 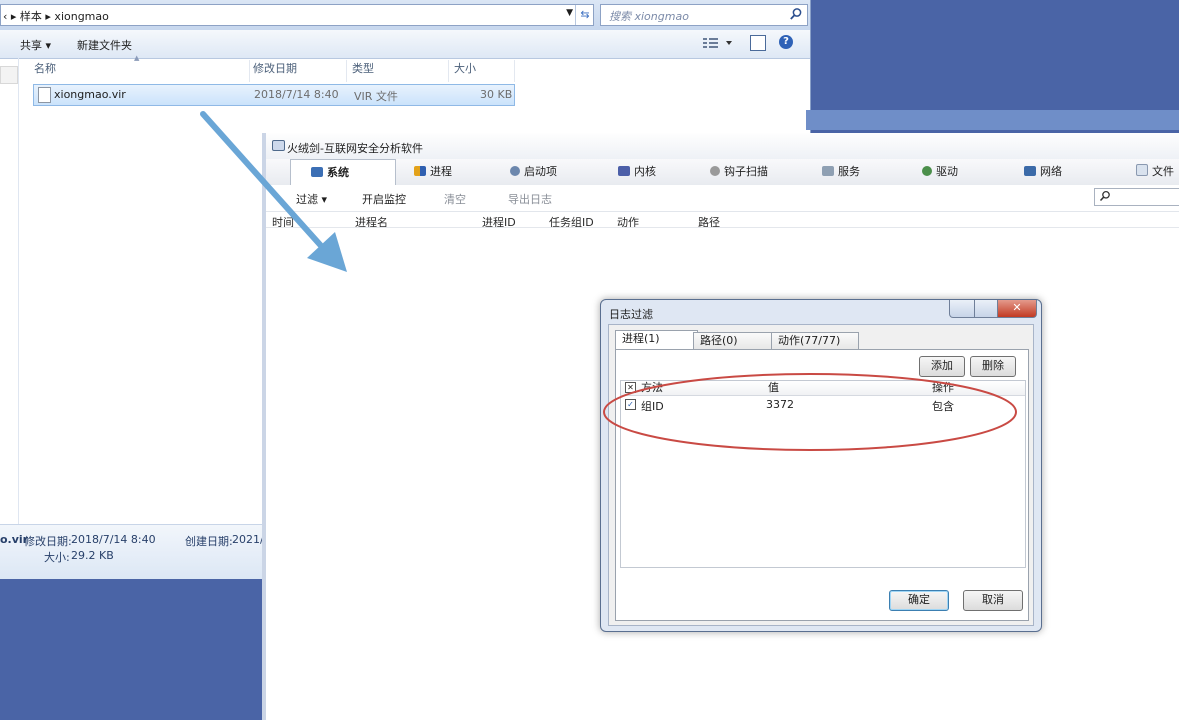 I want to click on column-header-label: 大小, so click(x=465, y=68).